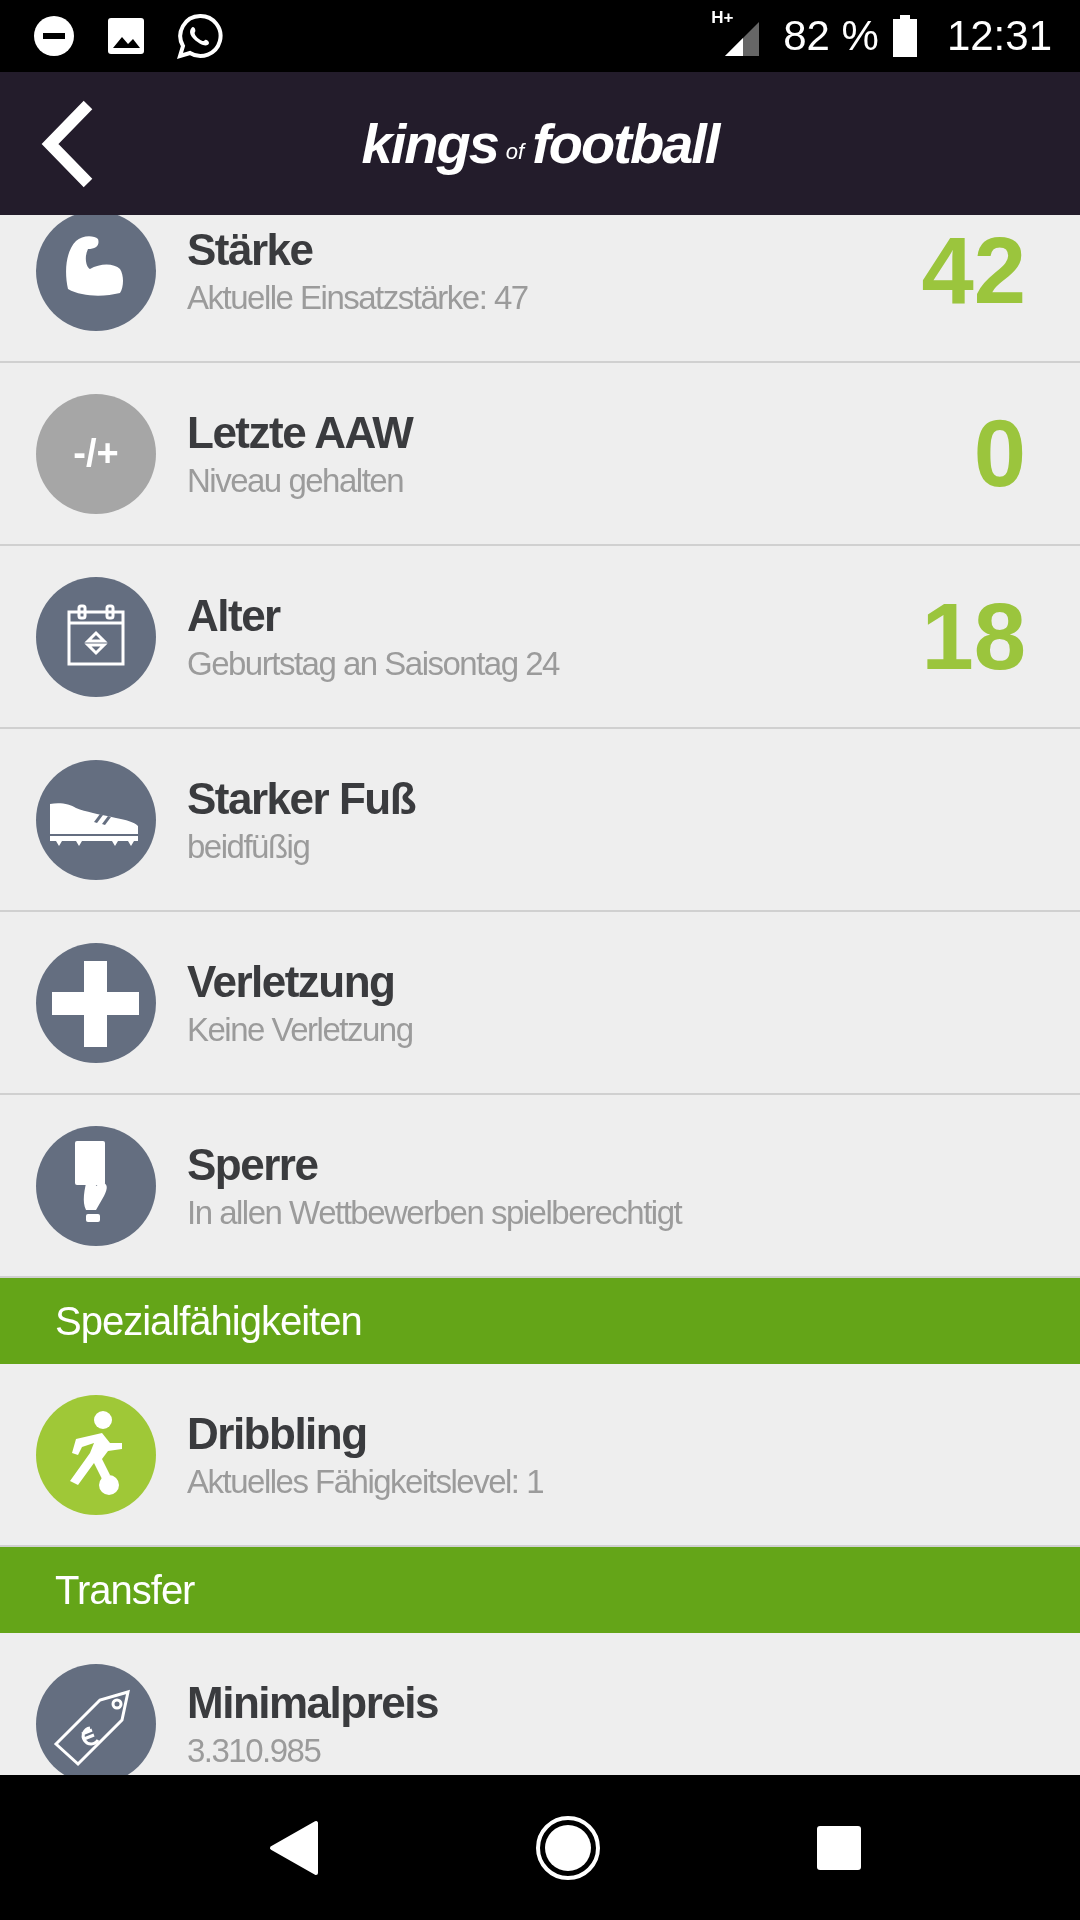  Describe the element at coordinates (625, 143) in the screenshot. I see `logo-text: football` at that location.